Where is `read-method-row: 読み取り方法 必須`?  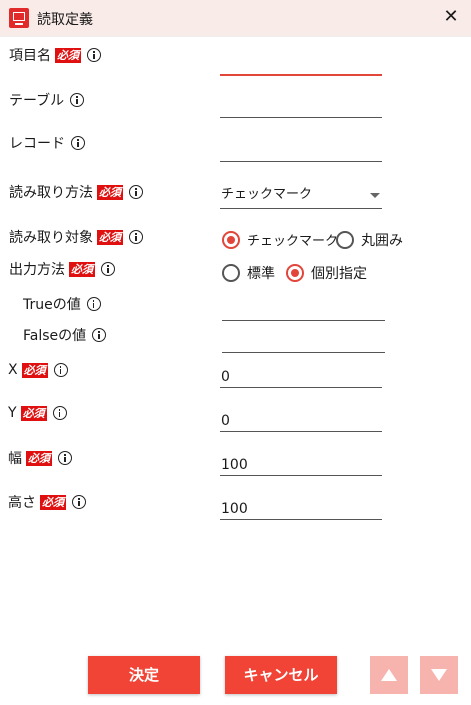 read-method-row: 読み取り方法 必須 is located at coordinates (76, 192).